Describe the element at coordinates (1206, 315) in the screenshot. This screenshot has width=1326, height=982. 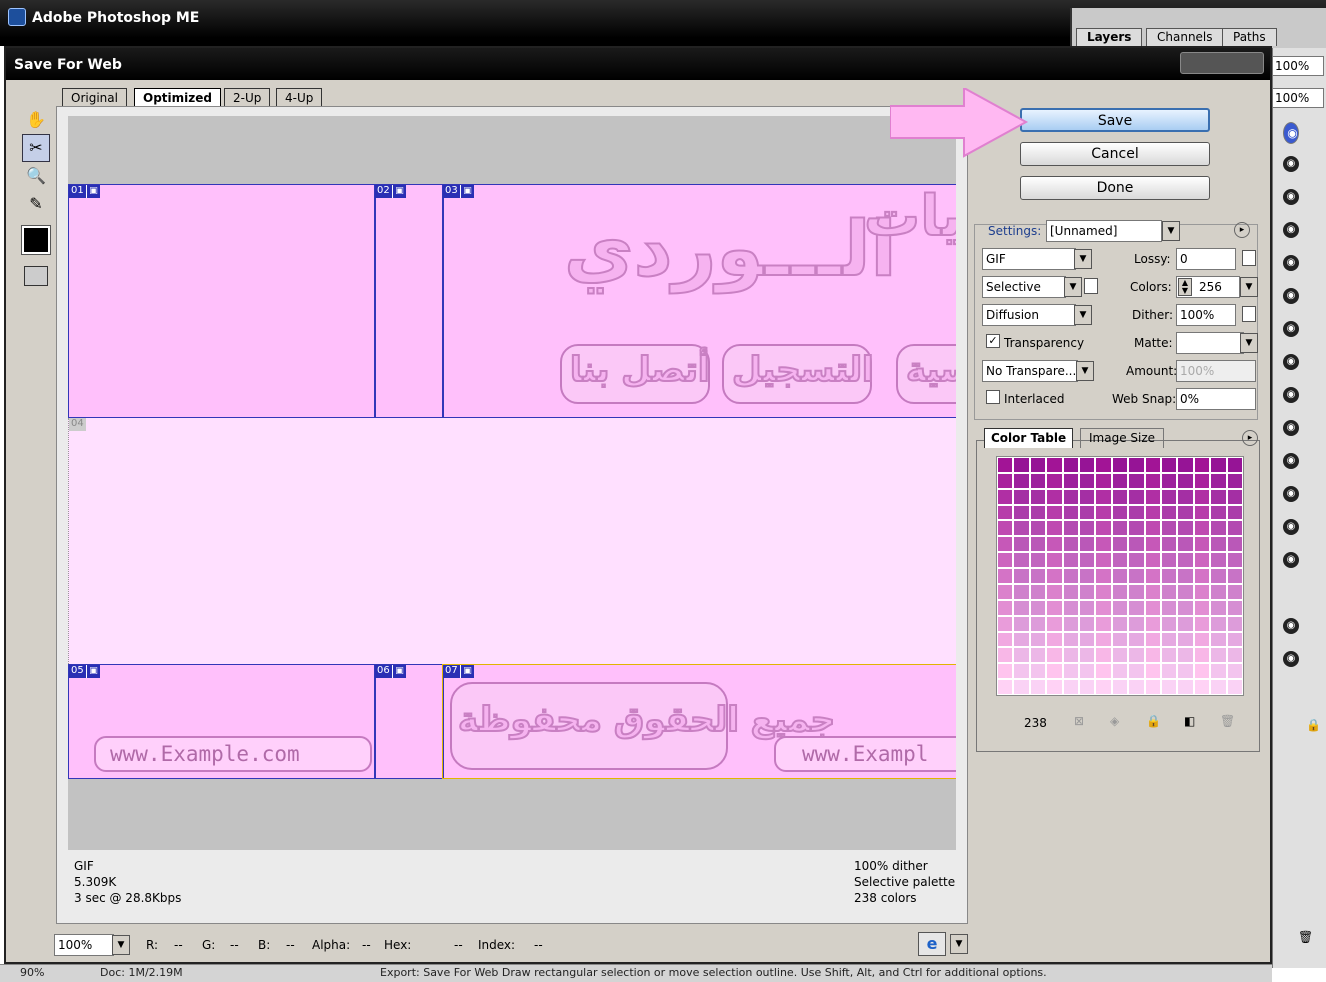
I see `dither-field: 100%` at that location.